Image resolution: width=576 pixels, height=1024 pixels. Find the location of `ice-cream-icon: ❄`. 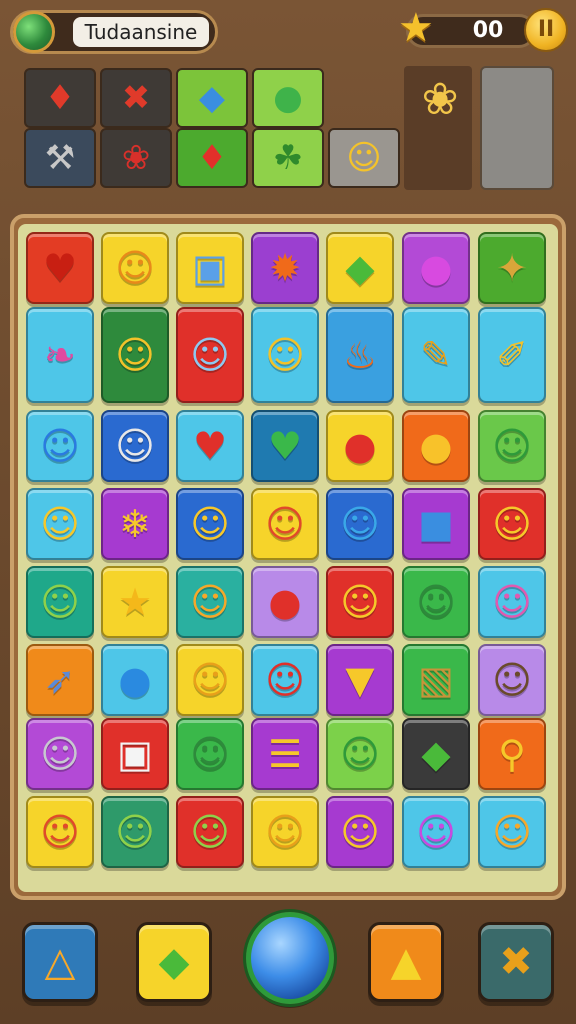

ice-cream-icon: ❄ is located at coordinates (135, 524).